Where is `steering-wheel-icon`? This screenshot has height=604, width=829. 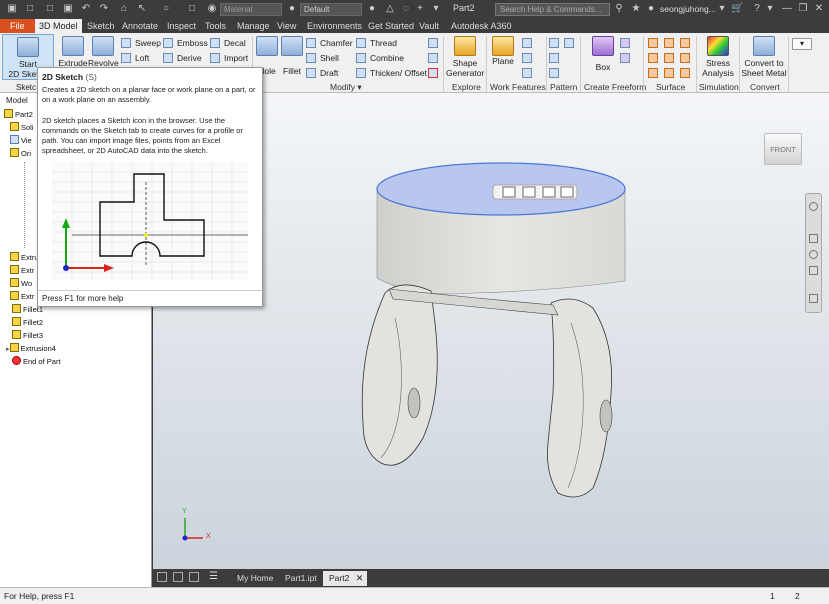 steering-wheel-icon is located at coordinates (813, 206).